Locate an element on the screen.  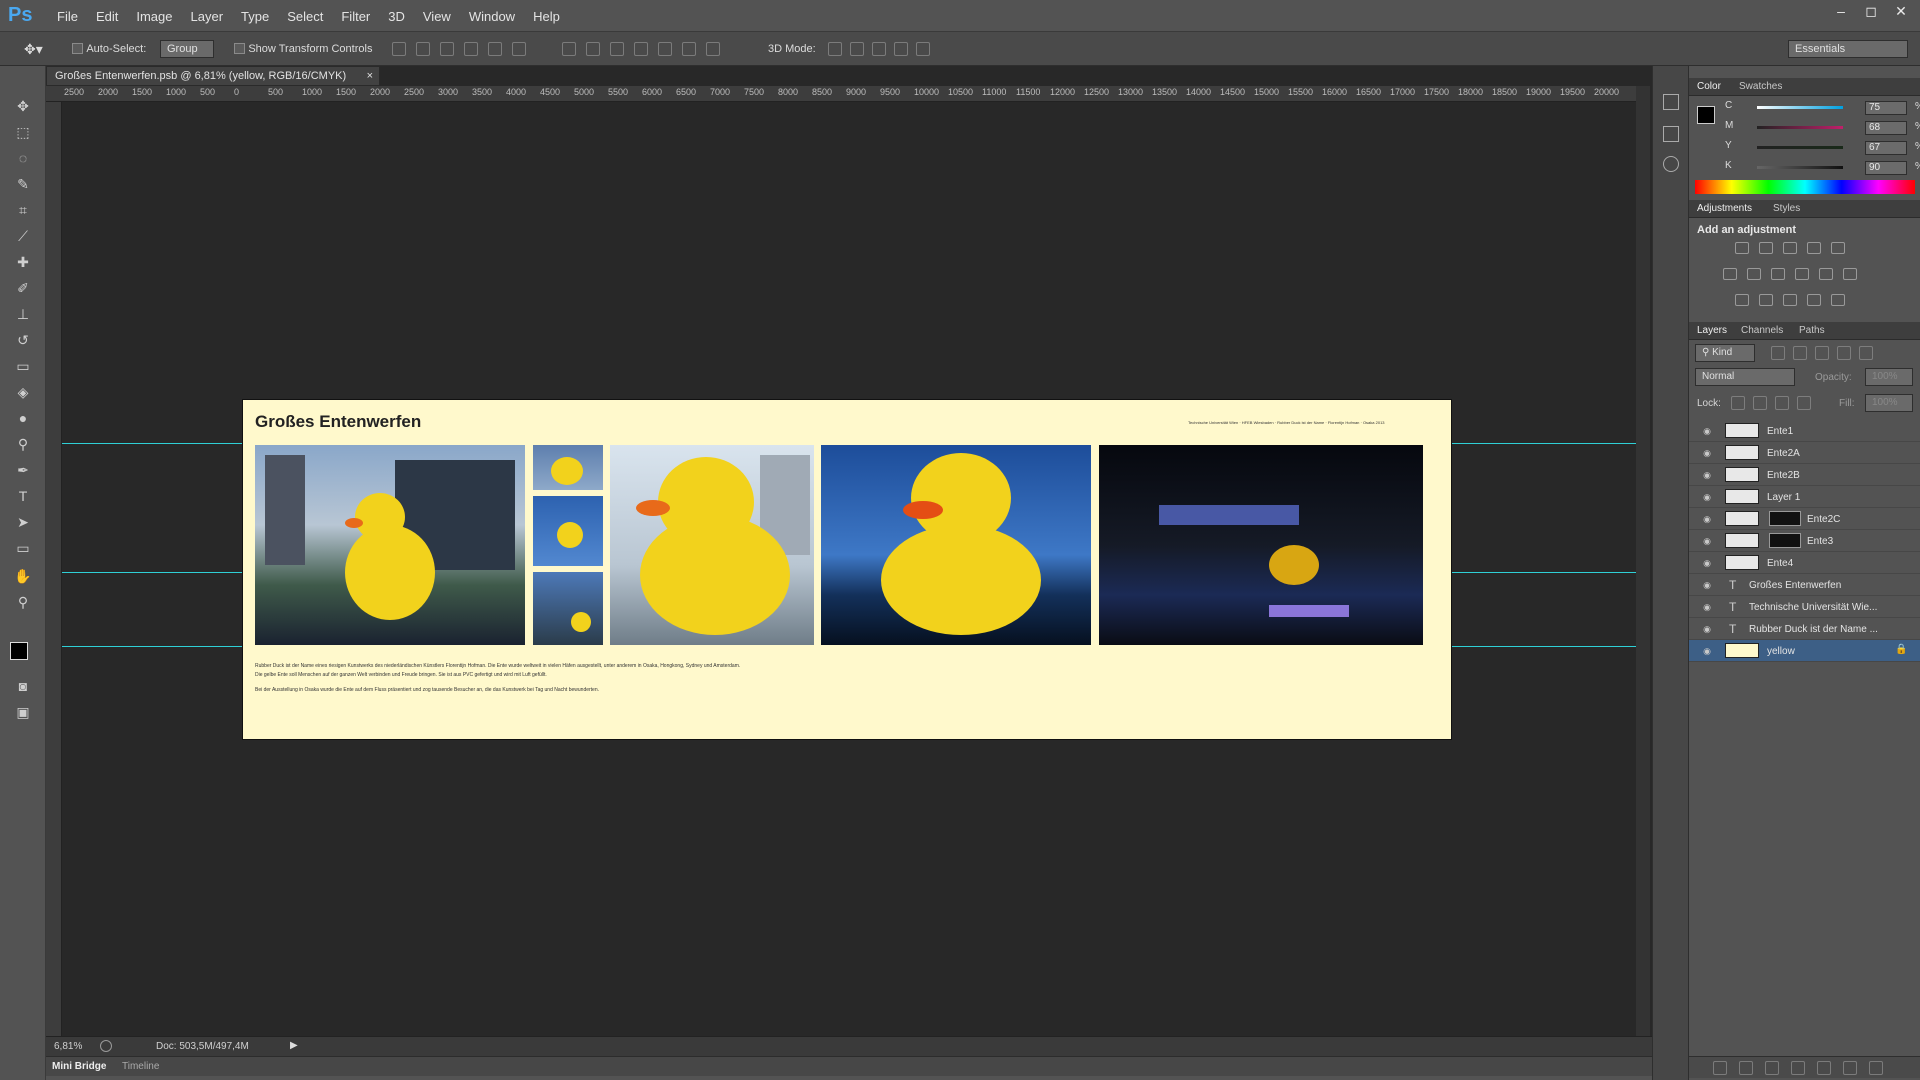
close-tab-icon: × is located at coordinates (370, 76).